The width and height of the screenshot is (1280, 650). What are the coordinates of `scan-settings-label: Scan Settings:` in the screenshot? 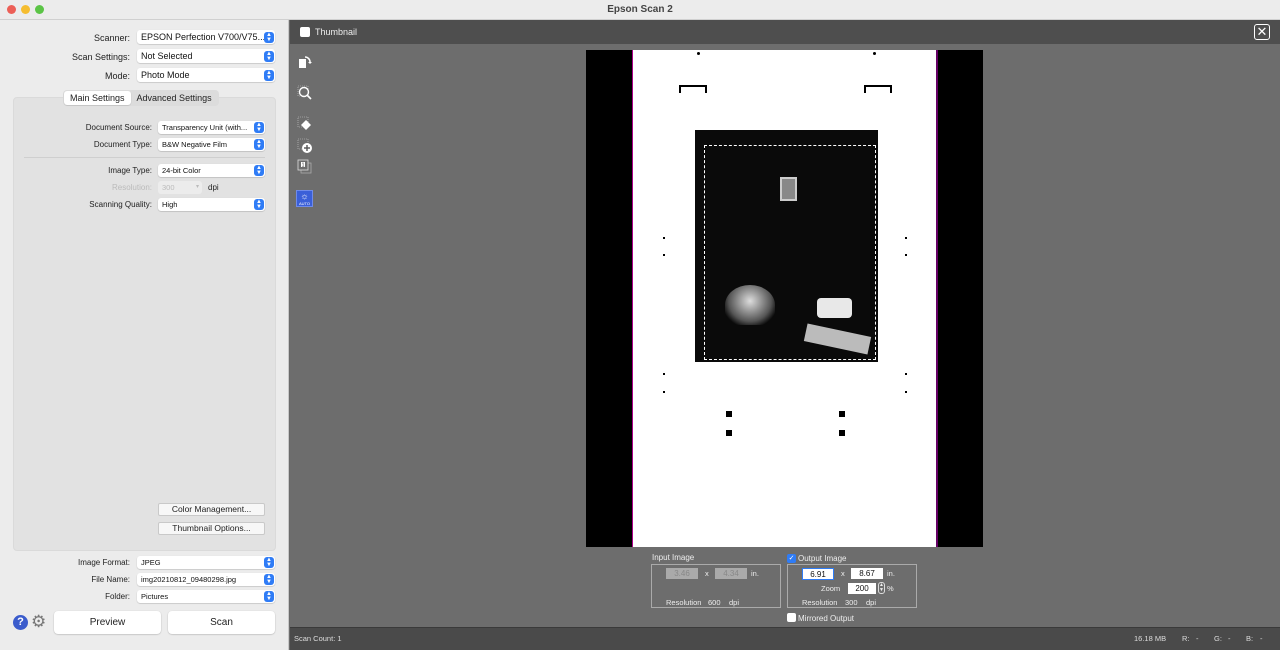 It's located at (100, 57).